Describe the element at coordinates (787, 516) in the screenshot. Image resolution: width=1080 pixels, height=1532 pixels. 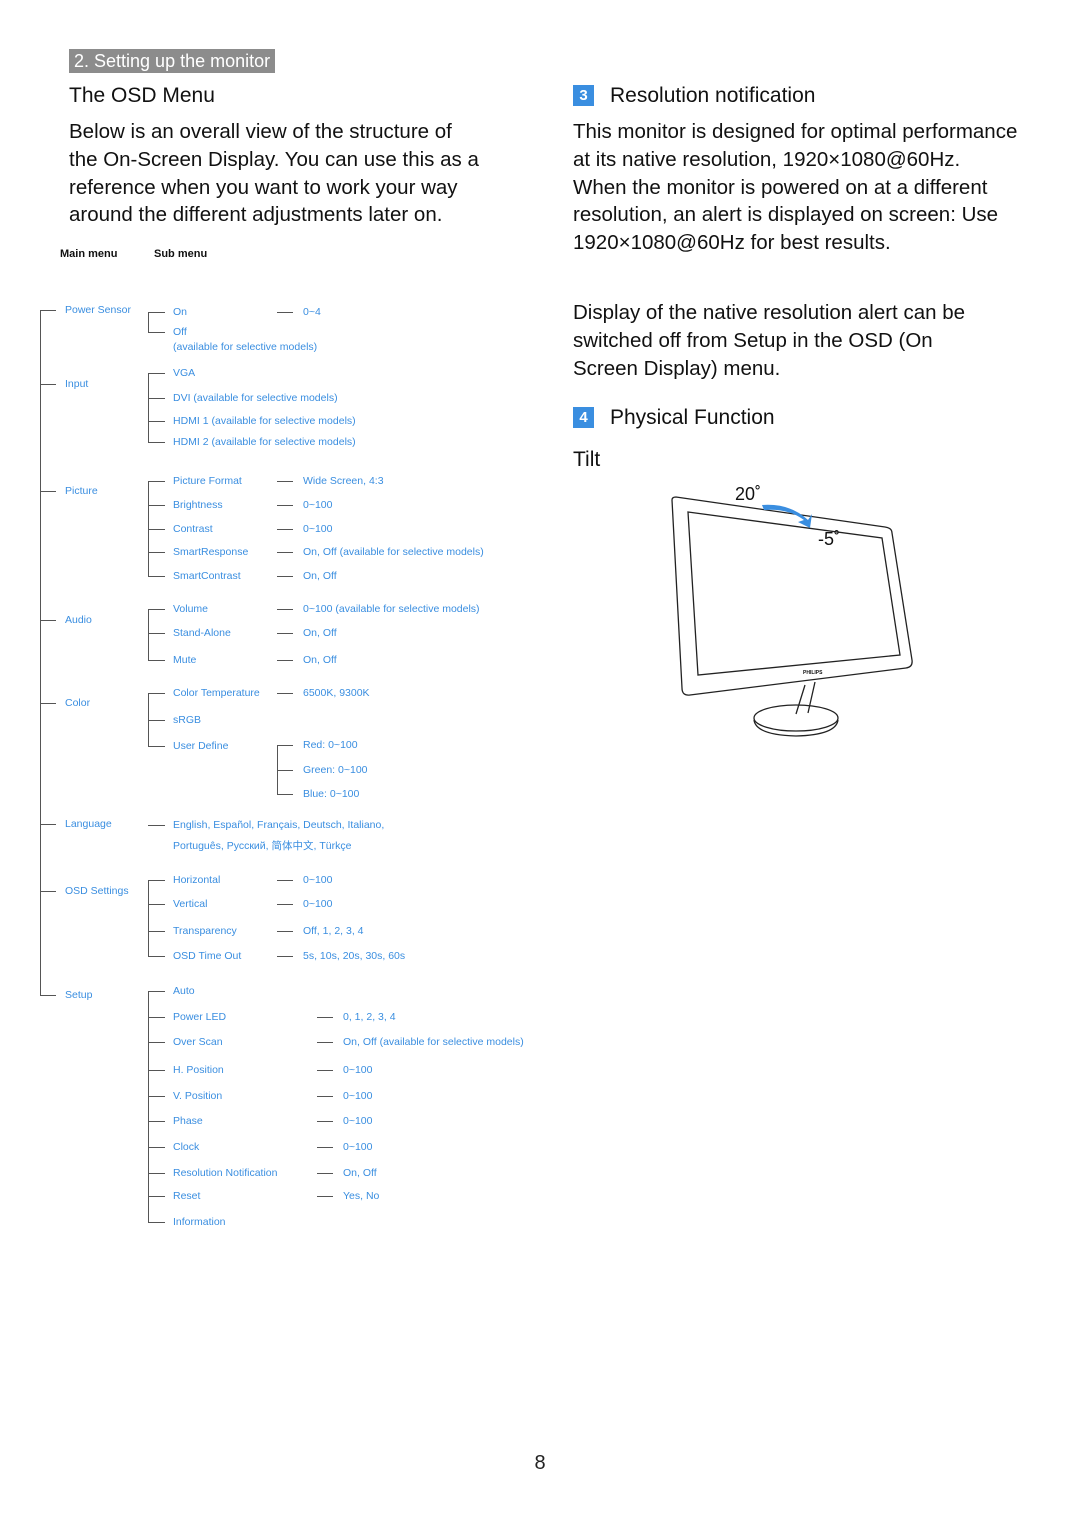
I see `tilt-arrow-icon` at that location.